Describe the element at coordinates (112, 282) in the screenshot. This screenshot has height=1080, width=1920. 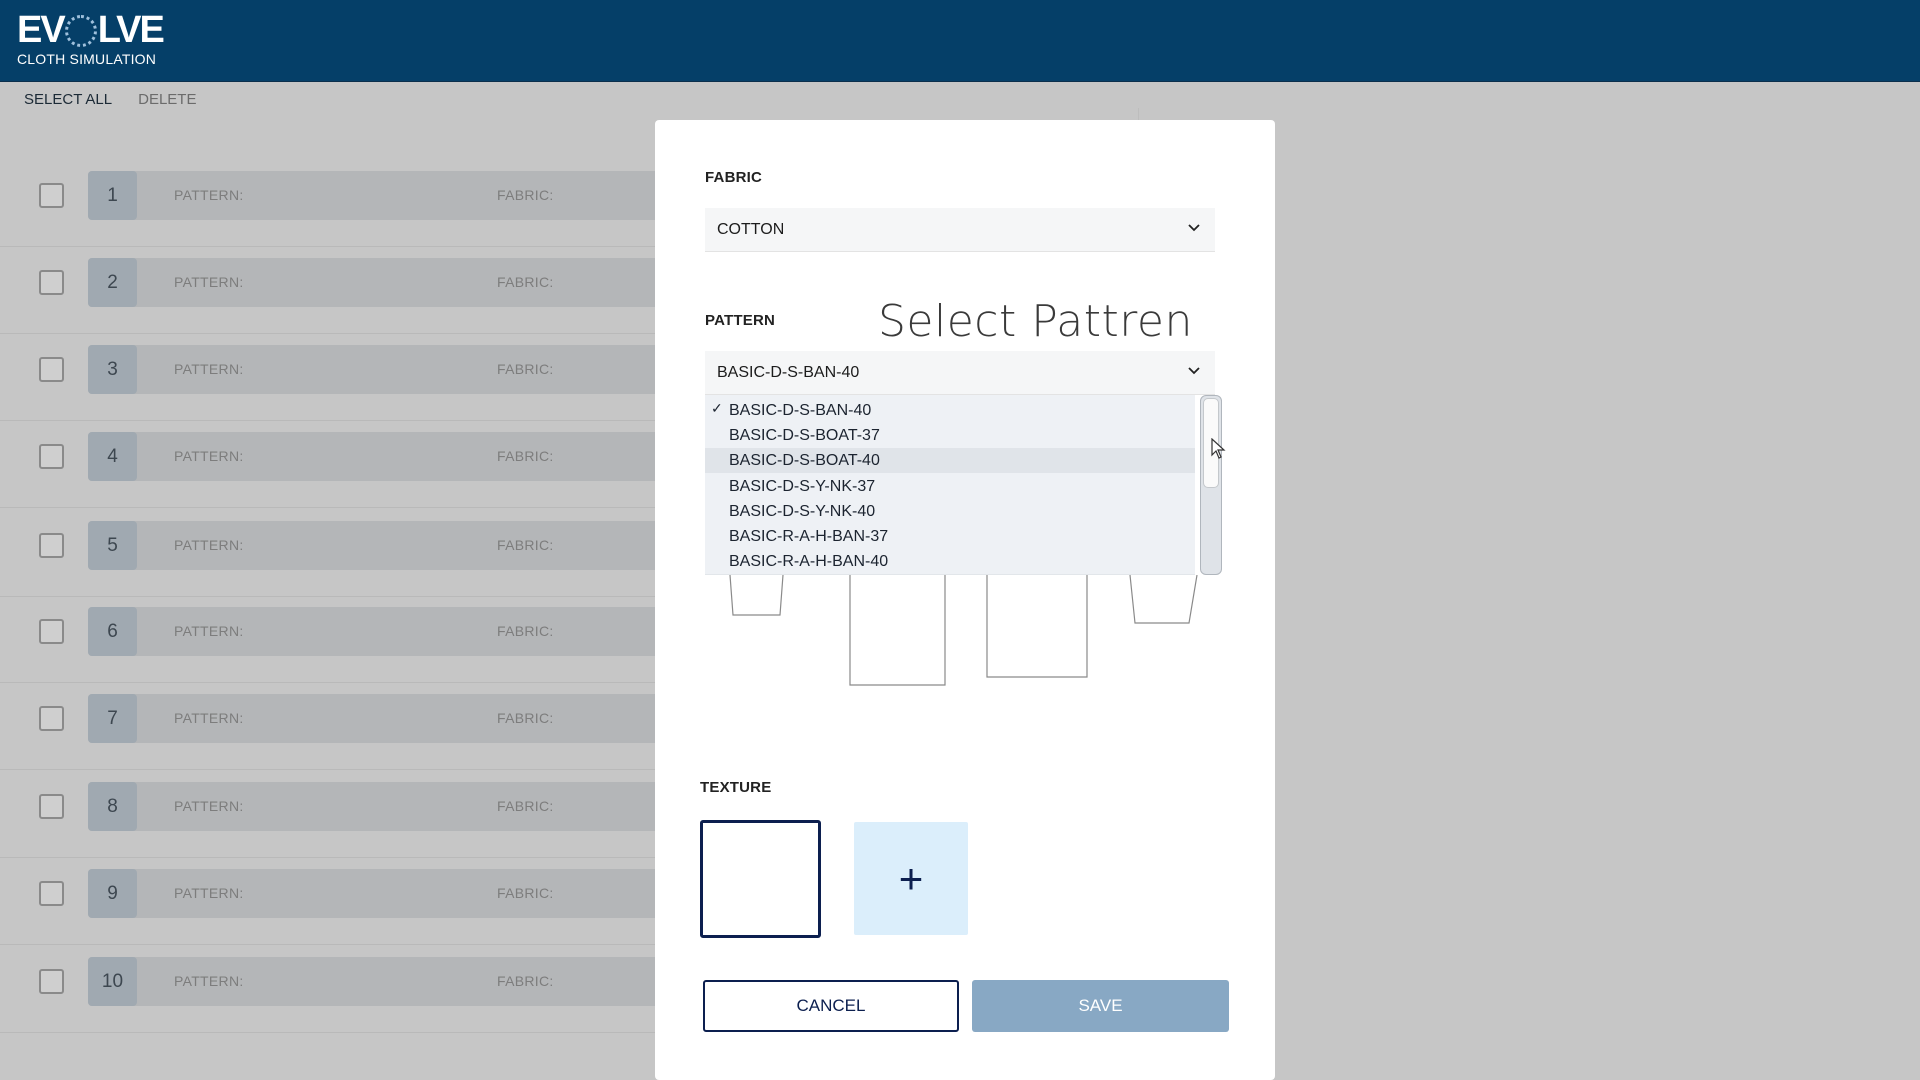
I see `row-number: 2` at that location.